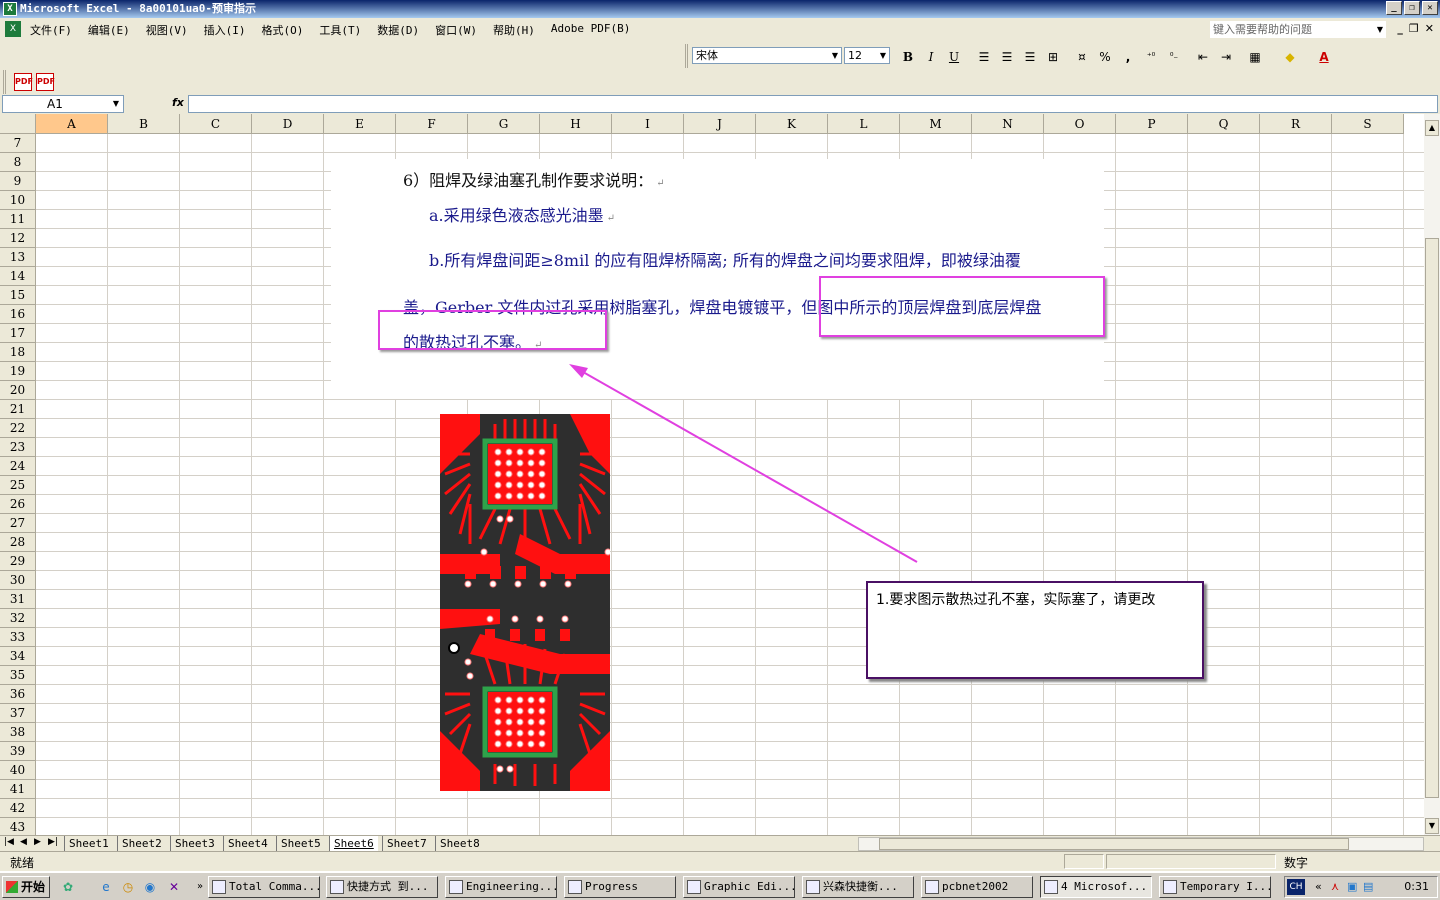  Describe the element at coordinates (18, 200) in the screenshot. I see `row-header: 10` at that location.